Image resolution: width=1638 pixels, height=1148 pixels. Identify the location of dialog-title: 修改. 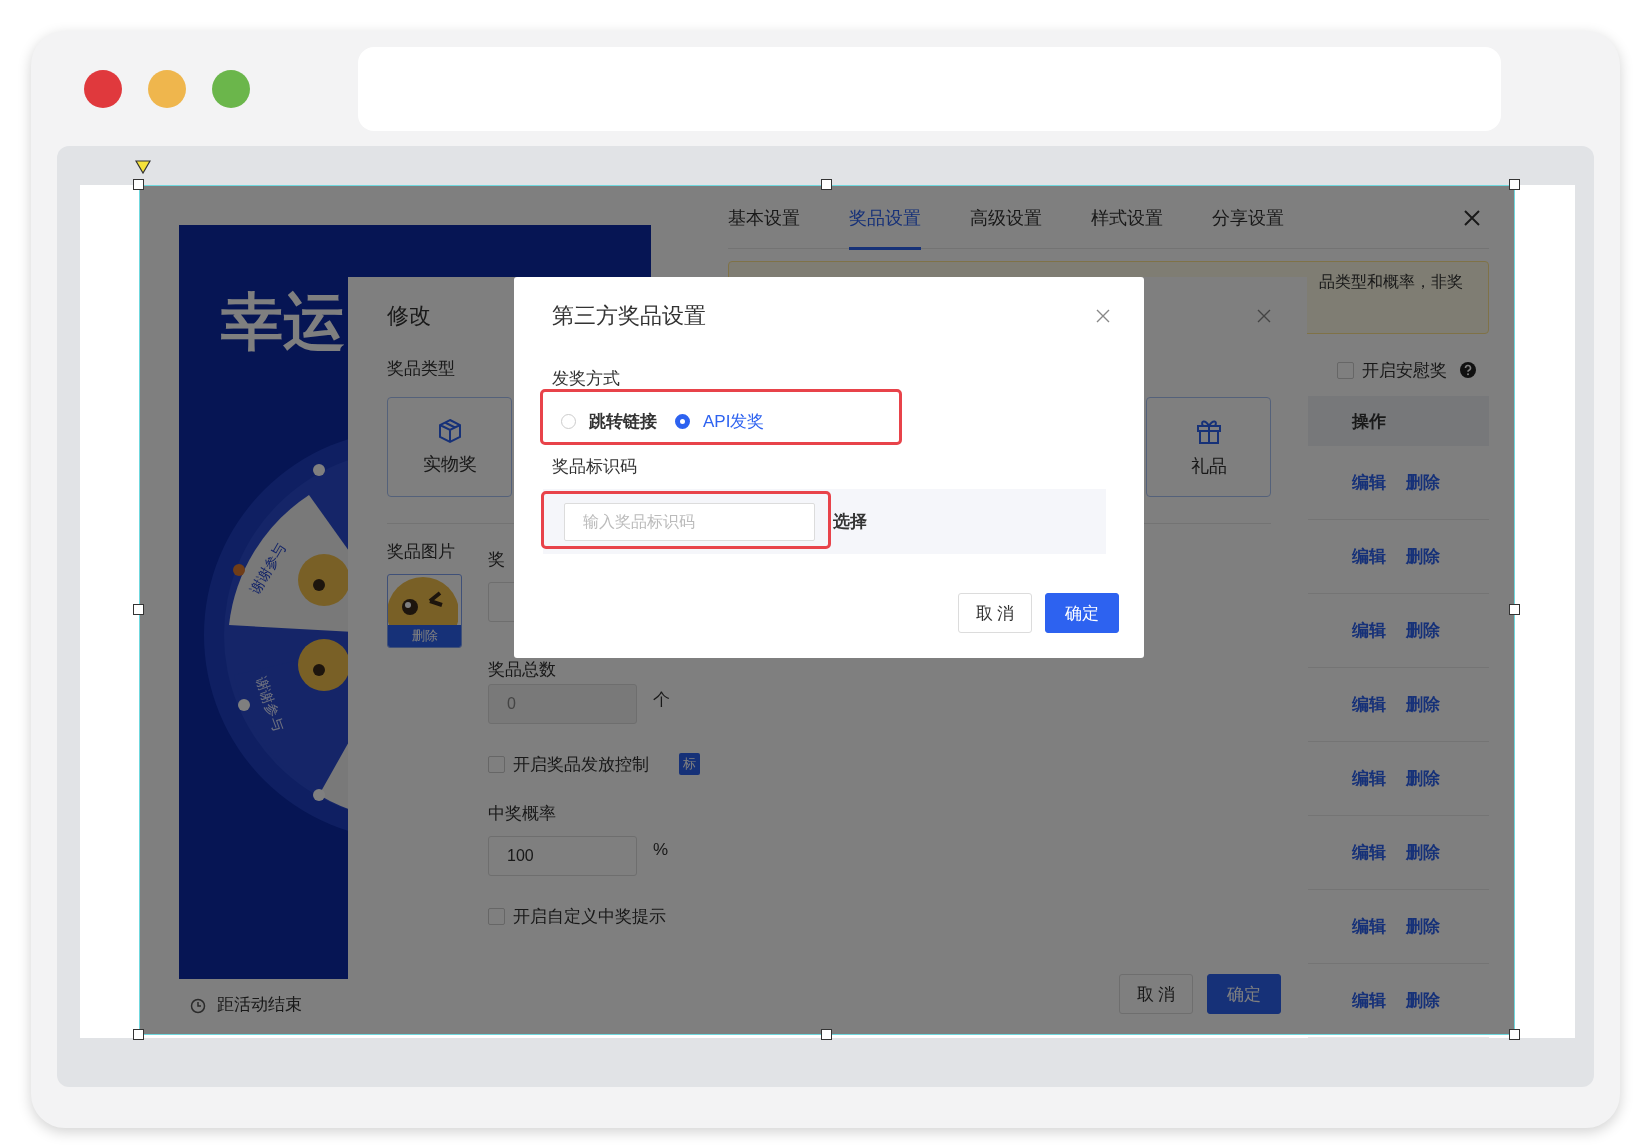
(409, 316).